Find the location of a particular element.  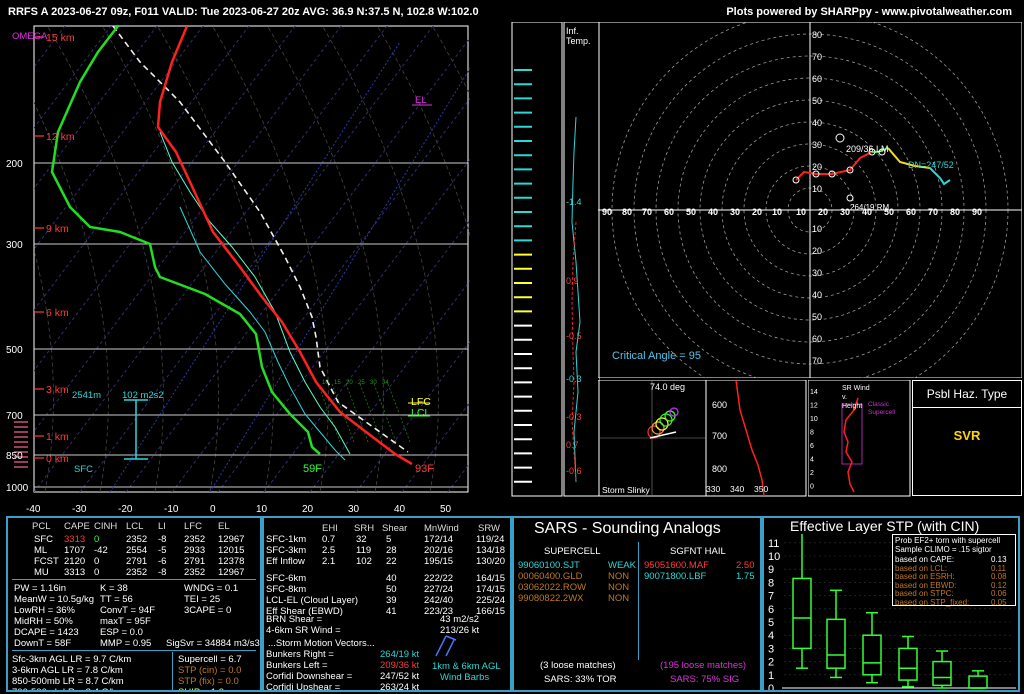

kin-cell: LCL-EL (Cloud Layer) is located at coordinates (312, 600).